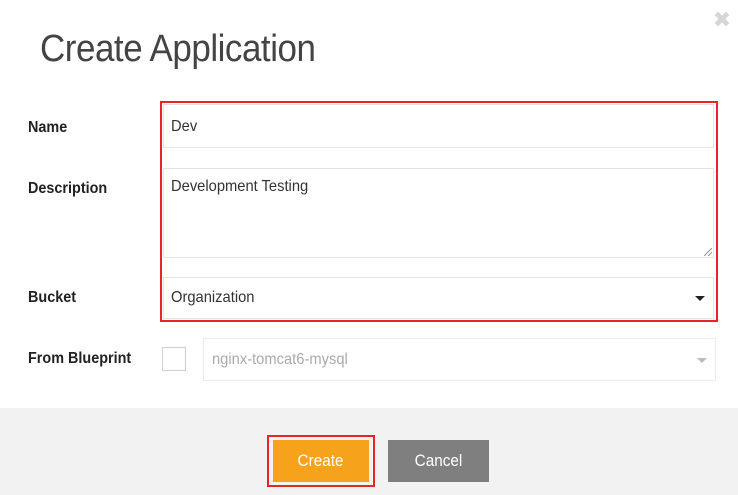 The image size is (738, 495). Describe the element at coordinates (68, 188) in the screenshot. I see `description-label: Description` at that location.